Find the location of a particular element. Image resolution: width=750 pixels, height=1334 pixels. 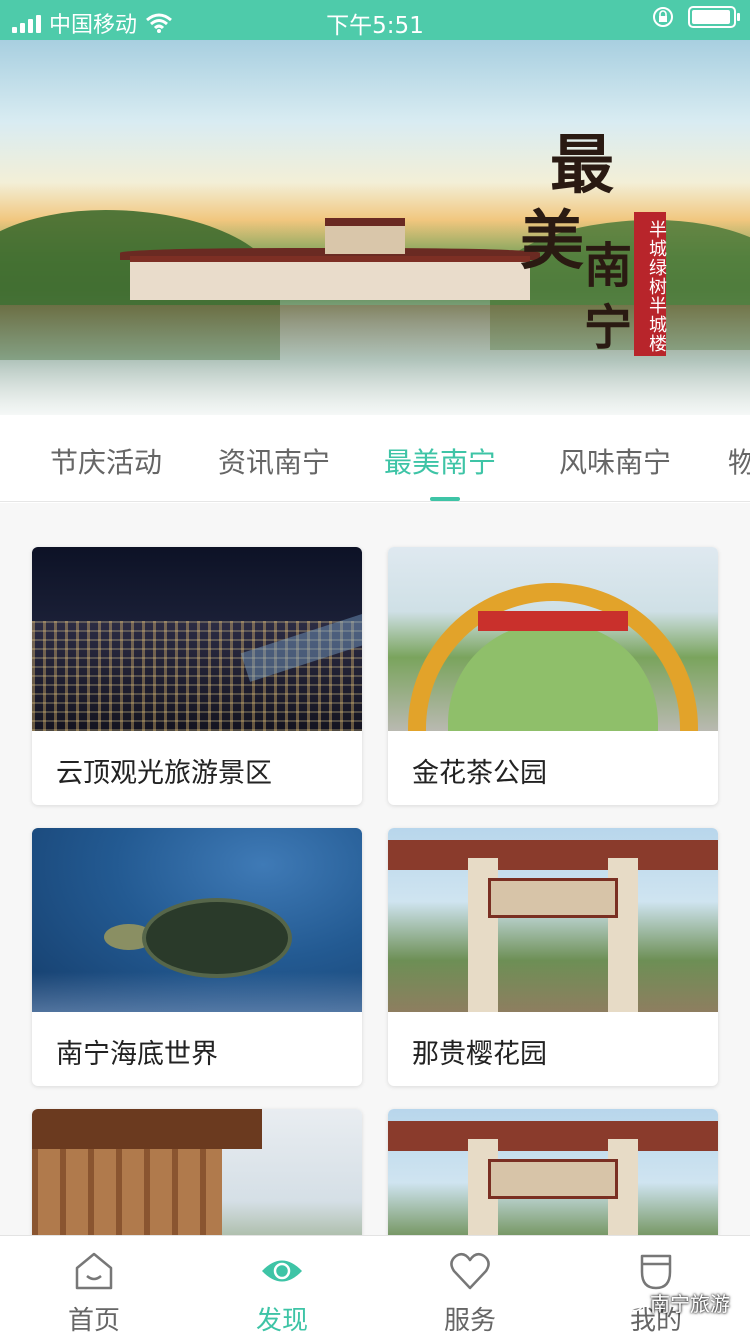

tab-flavor: 风味南宁 is located at coordinates (615, 461).